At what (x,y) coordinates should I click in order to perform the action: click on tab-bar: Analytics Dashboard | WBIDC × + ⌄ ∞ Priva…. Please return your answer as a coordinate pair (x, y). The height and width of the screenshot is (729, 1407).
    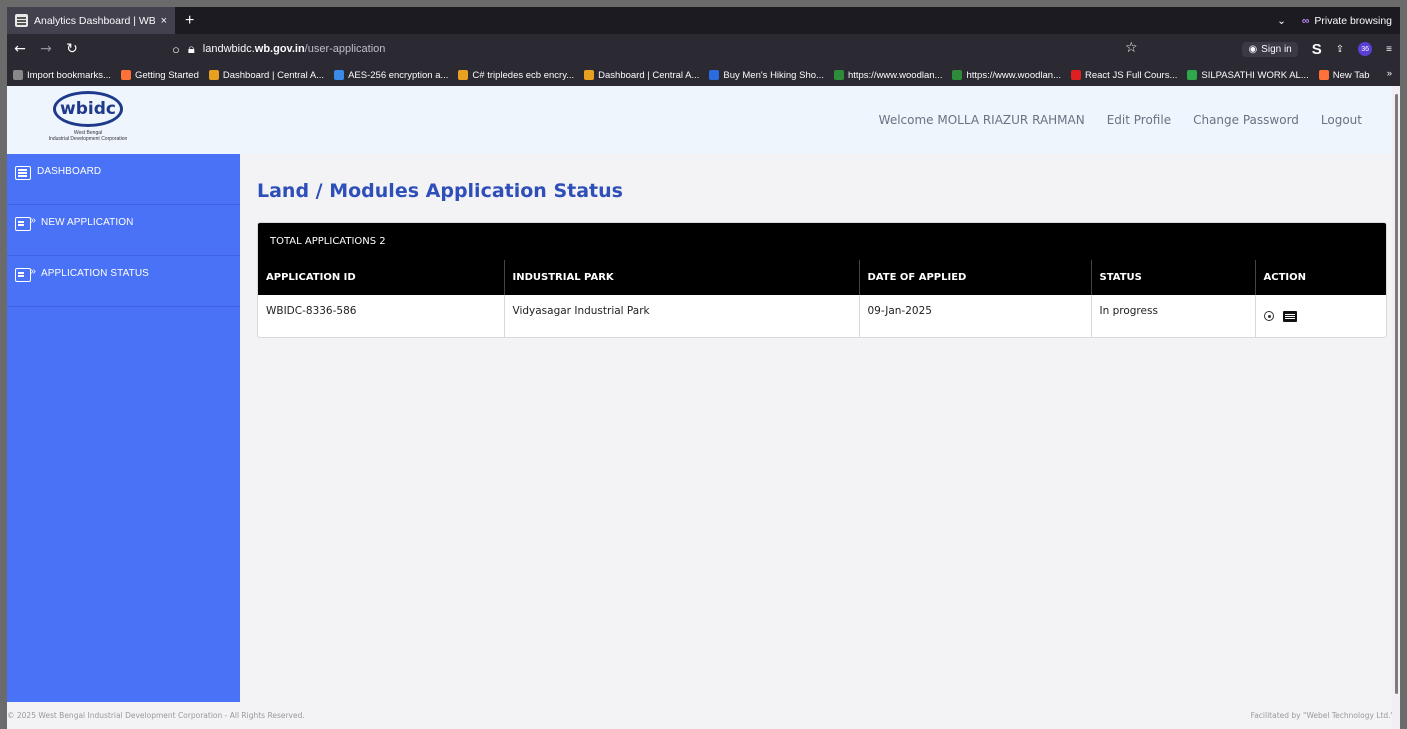
    Looking at the image, I should click on (703, 20).